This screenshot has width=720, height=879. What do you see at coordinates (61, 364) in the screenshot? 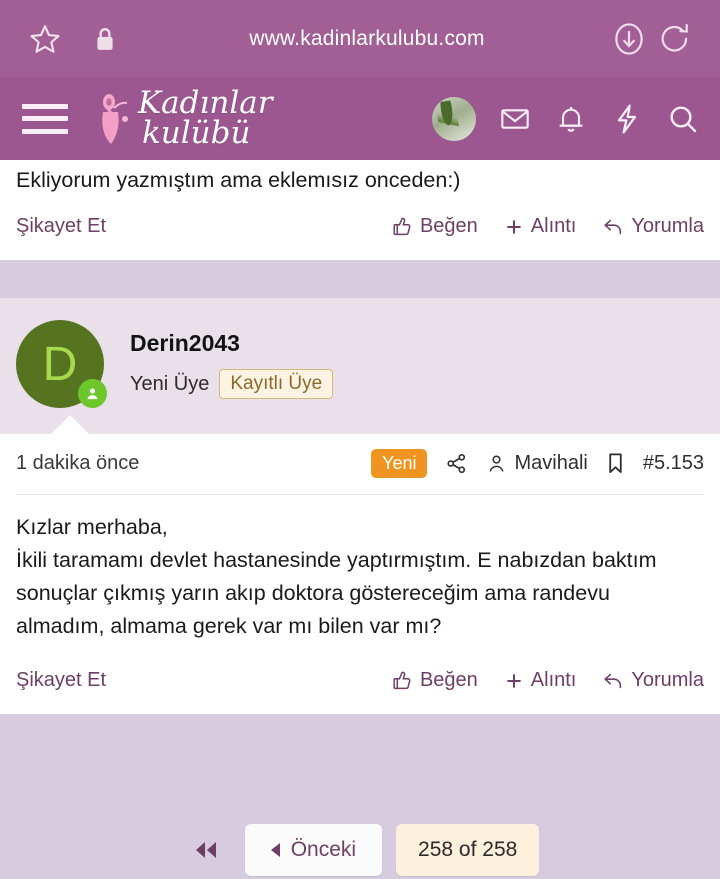
I see `post-avatar-wrap: D` at bounding box center [61, 364].